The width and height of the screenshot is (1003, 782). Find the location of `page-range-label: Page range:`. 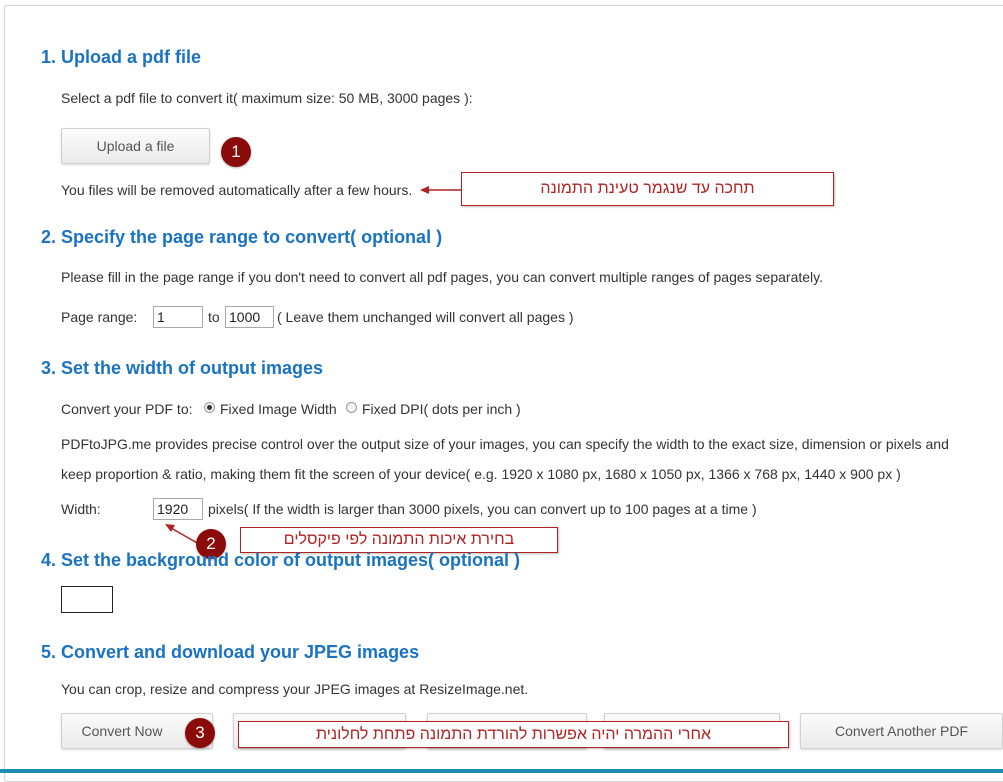

page-range-label: Page range: is located at coordinates (99, 317).